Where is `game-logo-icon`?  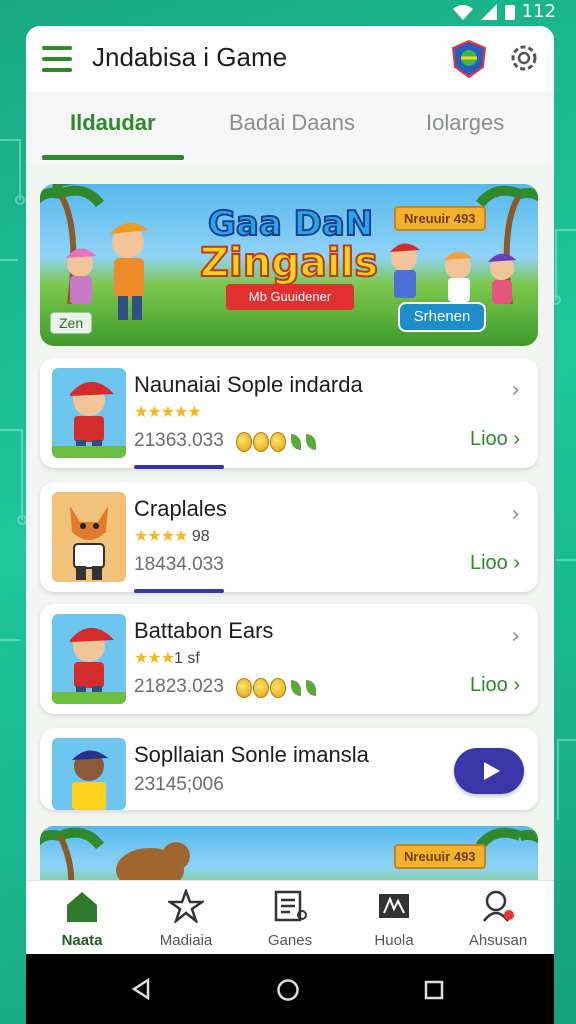
game-logo-icon is located at coordinates (469, 59).